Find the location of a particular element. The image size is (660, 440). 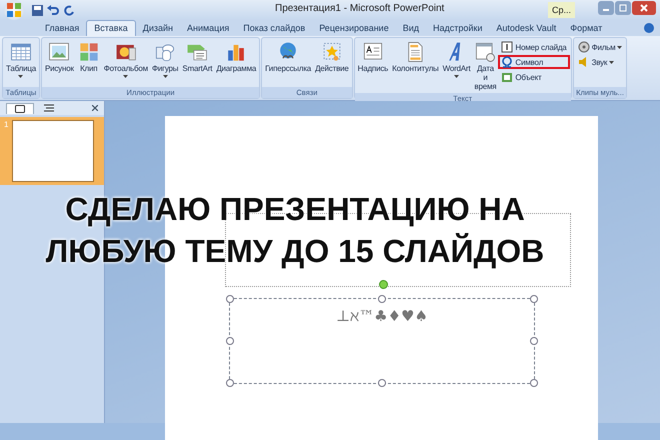

slides-tab is located at coordinates (20, 108).